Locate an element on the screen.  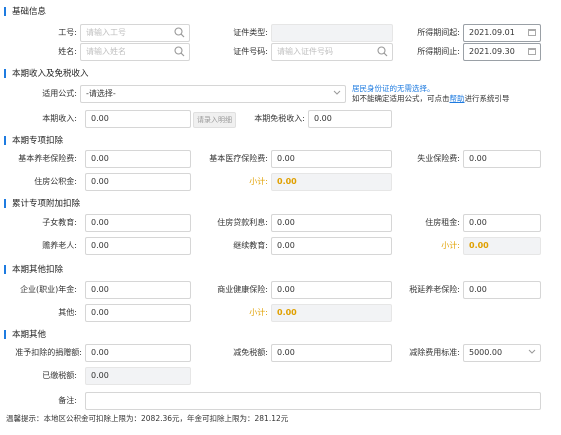
remark-label: 备注: is located at coordinates (67, 400).